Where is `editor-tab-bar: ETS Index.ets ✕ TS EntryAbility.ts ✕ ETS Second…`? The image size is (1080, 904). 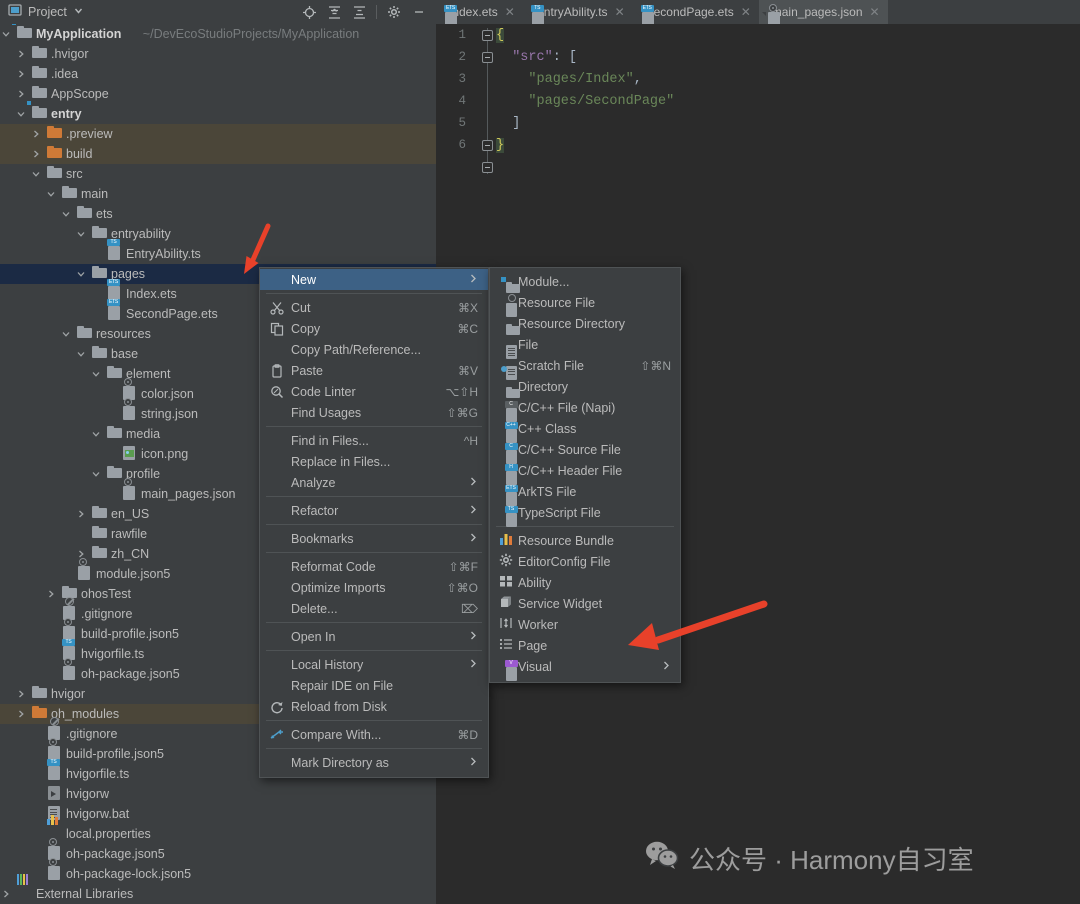 editor-tab-bar: ETS Index.ets ✕ TS EntryAbility.ts ✕ ETS Second… is located at coordinates (758, 13).